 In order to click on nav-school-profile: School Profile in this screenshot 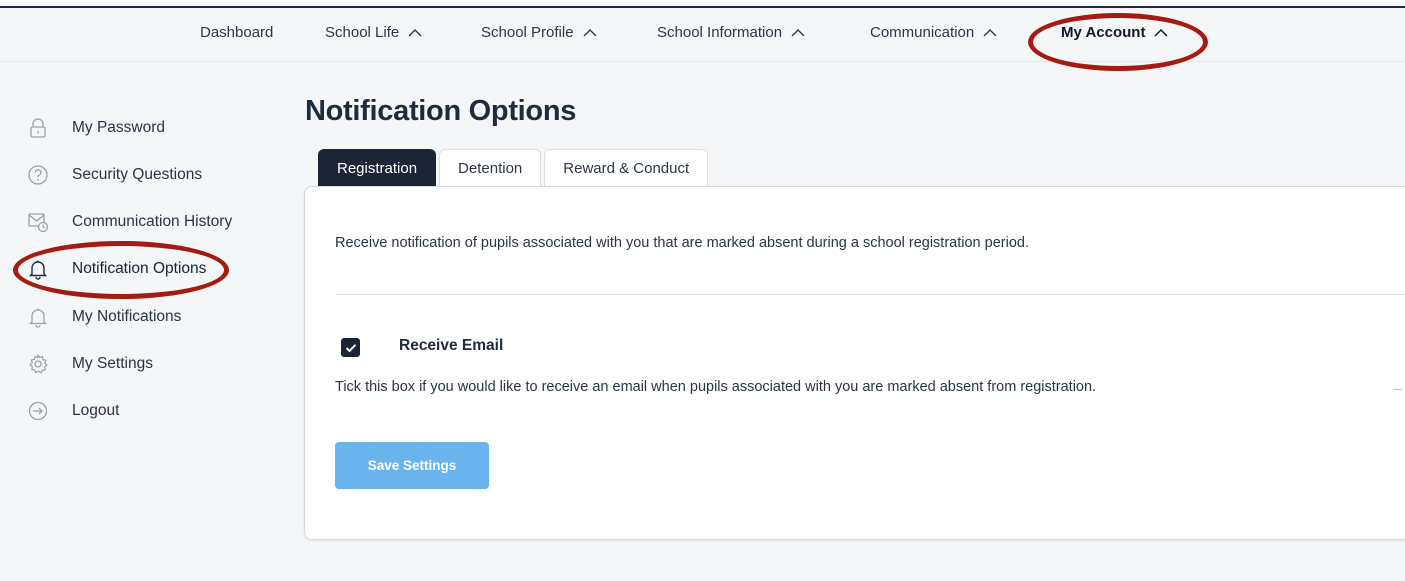, I will do `click(539, 32)`.